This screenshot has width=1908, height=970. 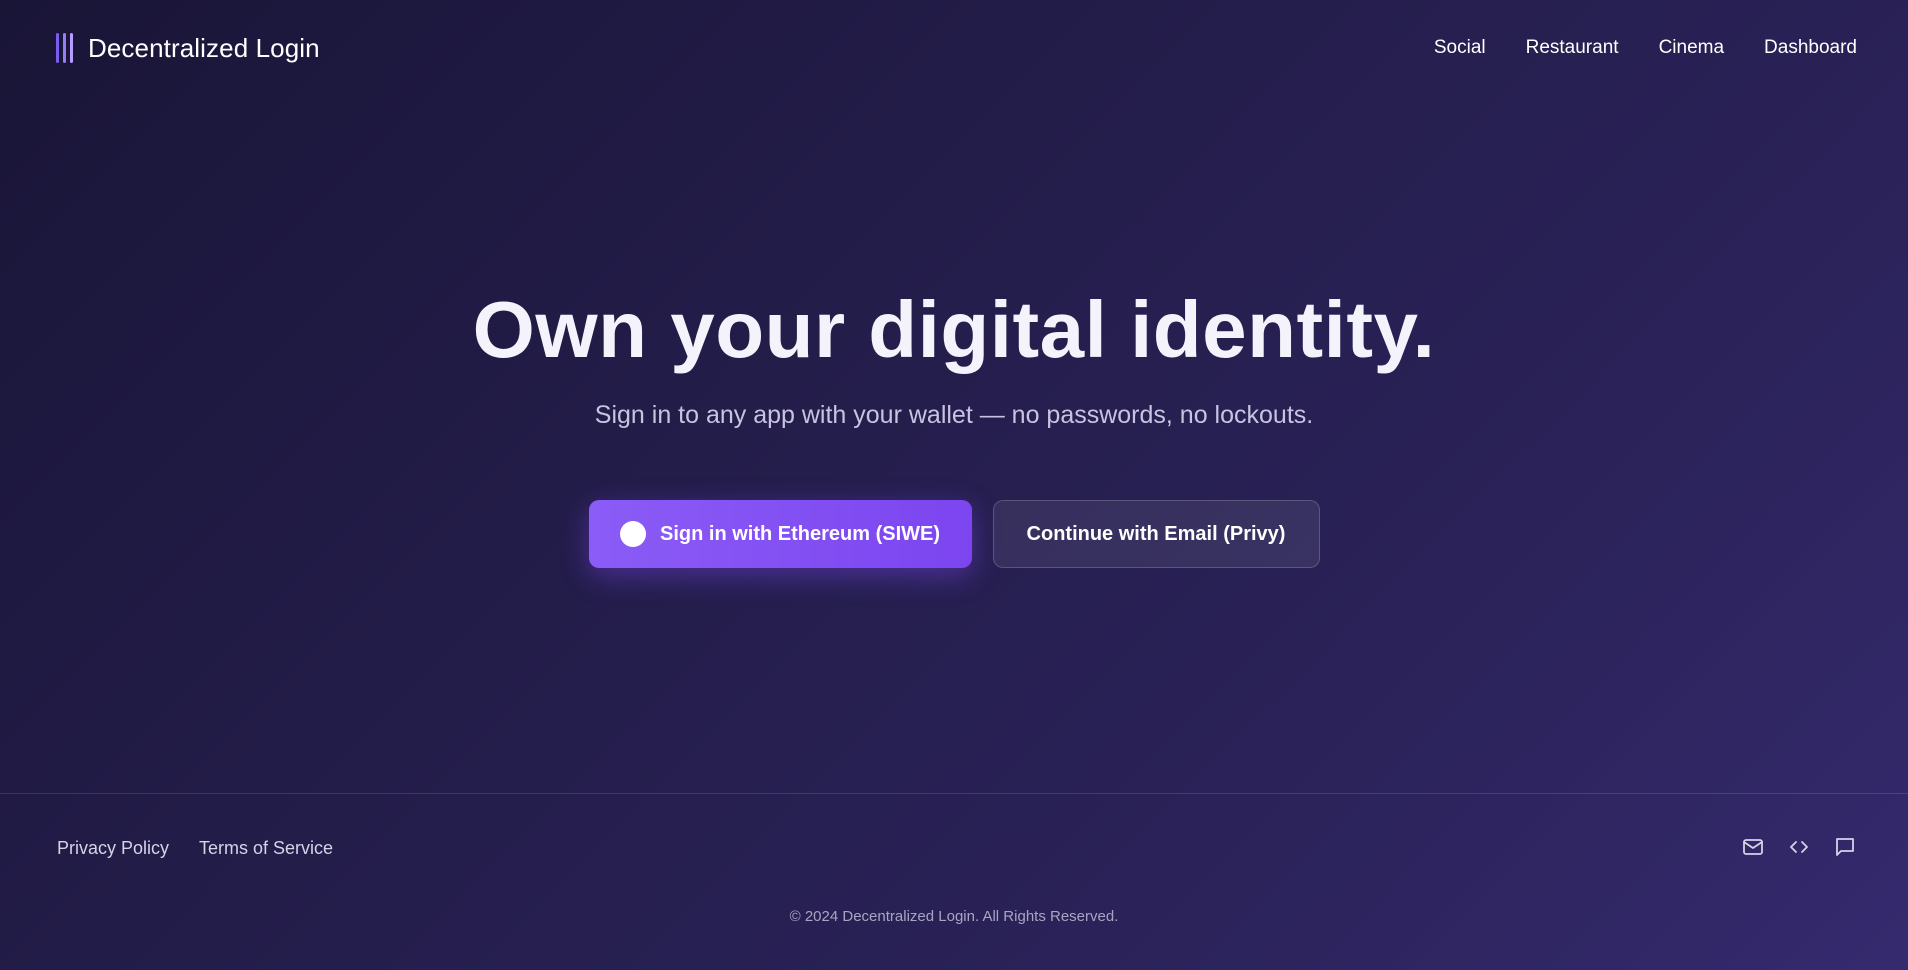 What do you see at coordinates (1460, 48) in the screenshot?
I see `nav-link-social: Social` at bounding box center [1460, 48].